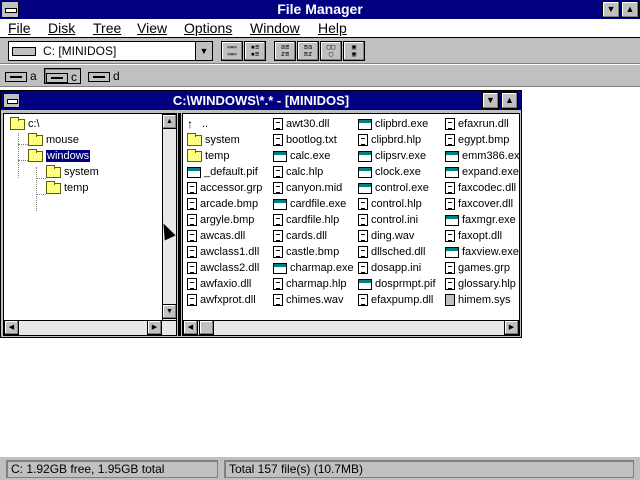 Image resolution: width=640 pixels, height=480 pixels. I want to click on drive-dropdown: C: [MINIDOS] ▼, so click(110, 51).